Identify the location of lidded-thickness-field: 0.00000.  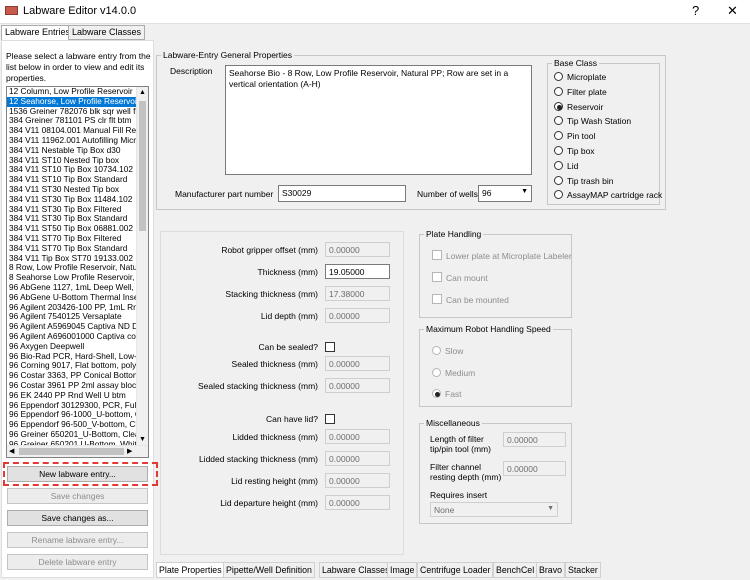
(357, 436).